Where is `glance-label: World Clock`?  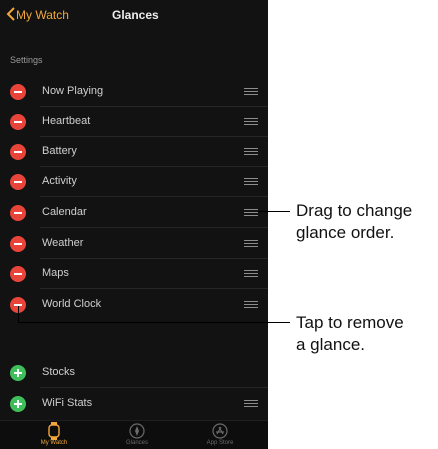 glance-label: World Clock is located at coordinates (72, 304).